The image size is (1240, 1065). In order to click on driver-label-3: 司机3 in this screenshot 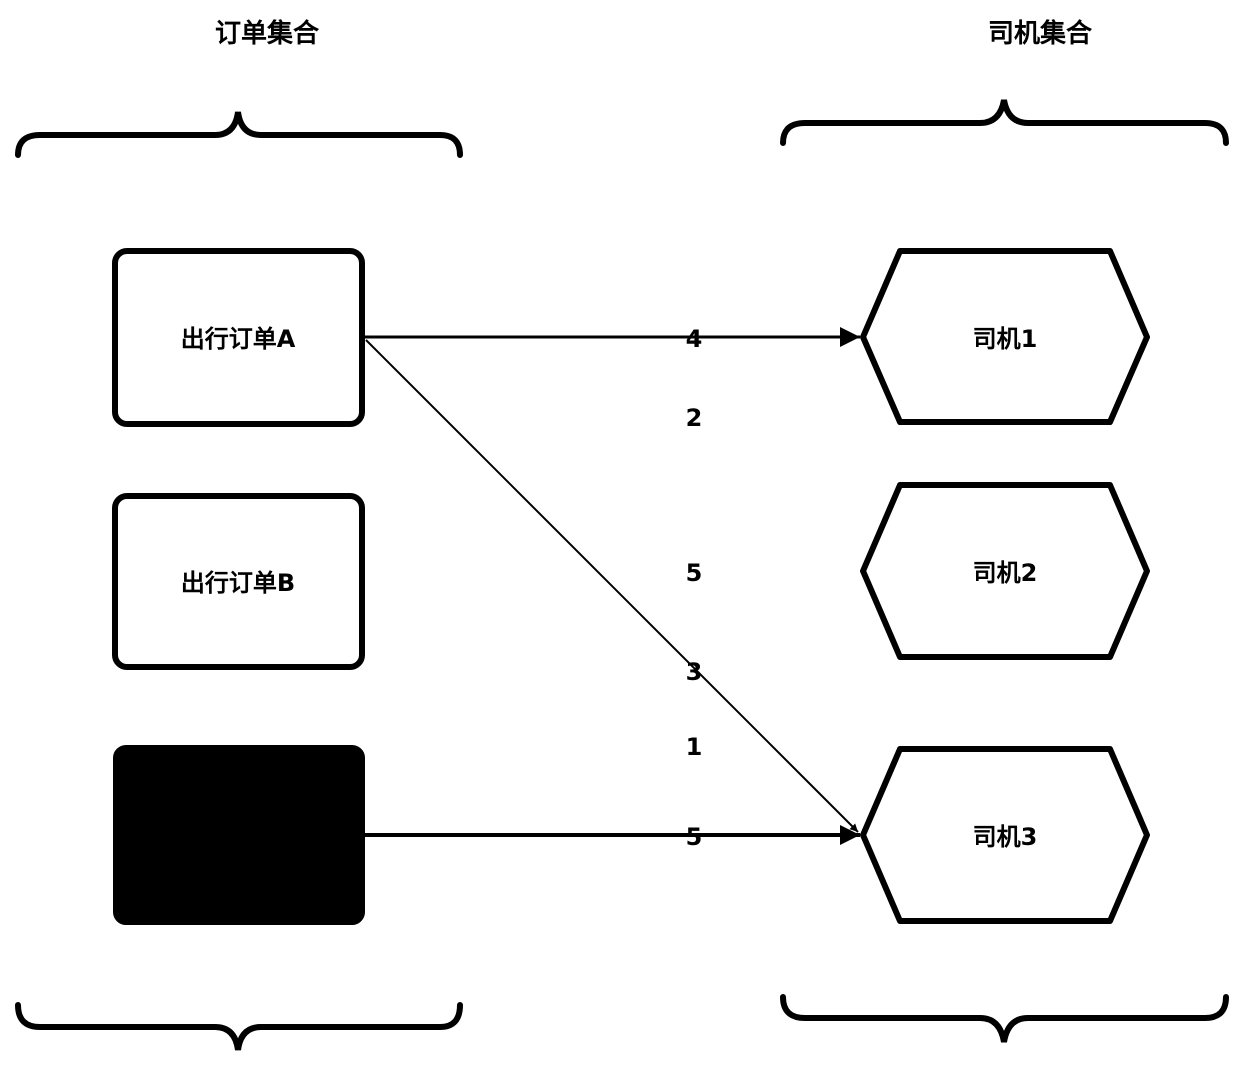, I will do `click(1005, 837)`.